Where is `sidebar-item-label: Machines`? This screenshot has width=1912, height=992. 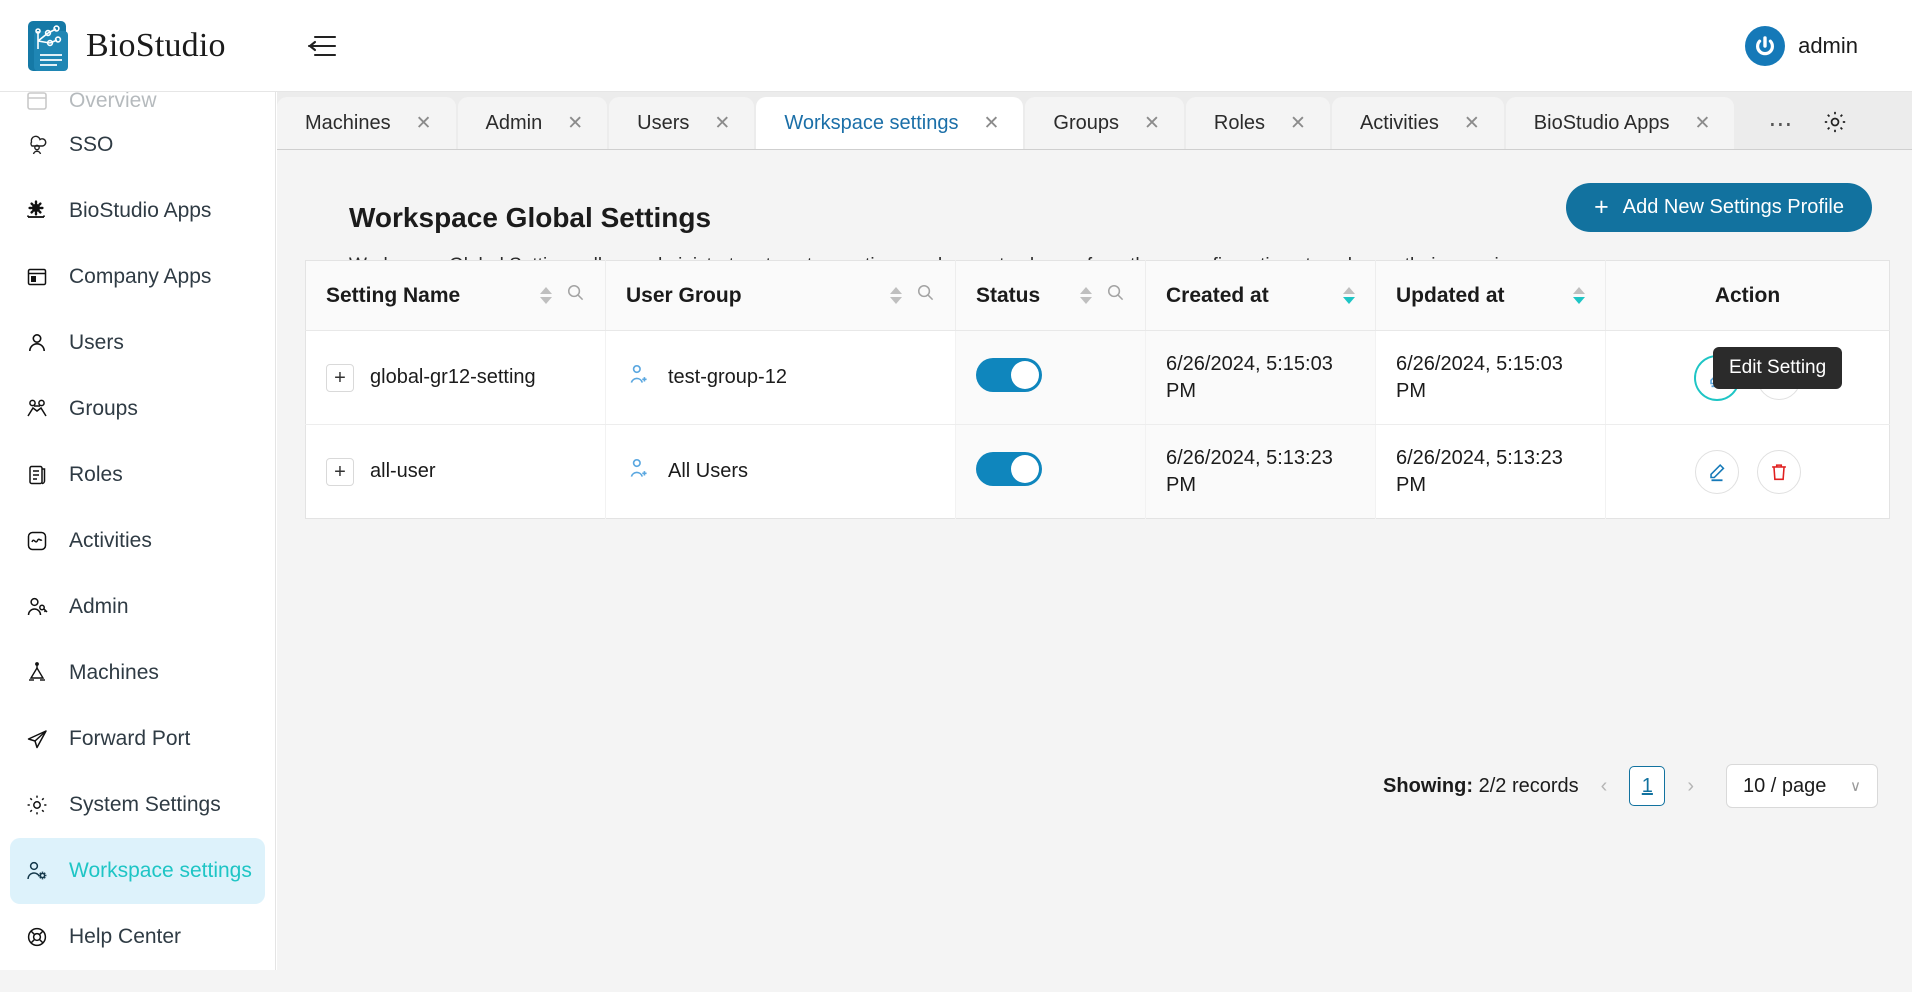
sidebar-item-label: Machines is located at coordinates (114, 672).